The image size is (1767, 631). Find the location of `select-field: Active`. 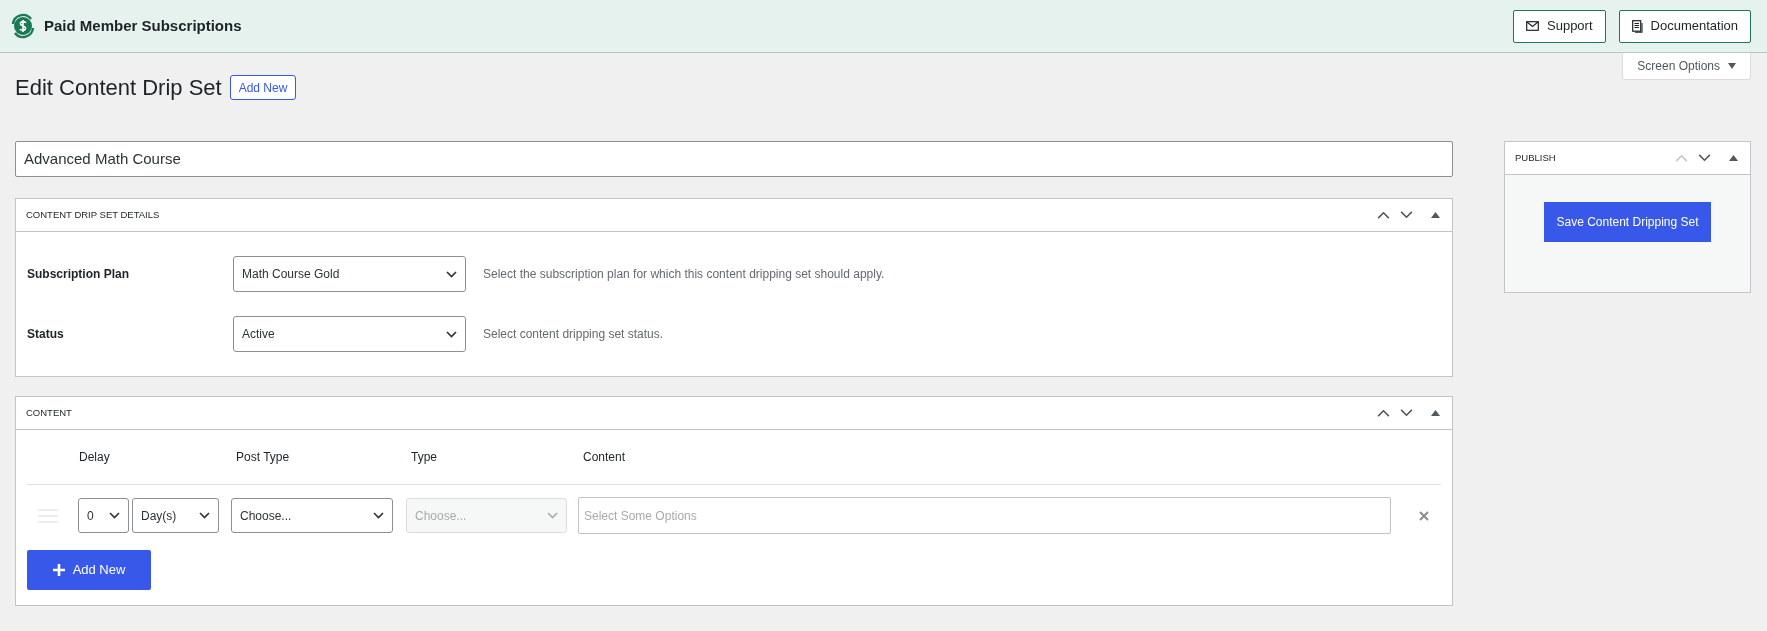

select-field: Active is located at coordinates (349, 334).